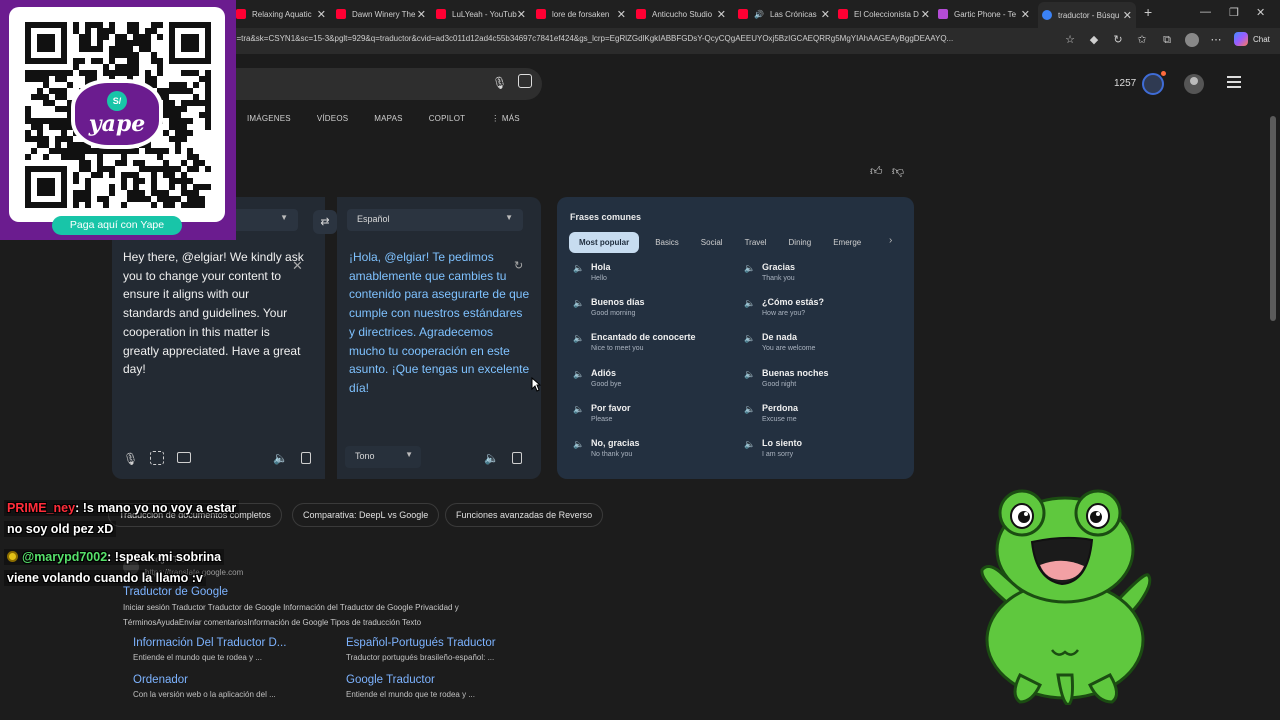 The image size is (1280, 720). What do you see at coordinates (890, 240) in the screenshot?
I see `chevron-right-icon: ›` at bounding box center [890, 240].